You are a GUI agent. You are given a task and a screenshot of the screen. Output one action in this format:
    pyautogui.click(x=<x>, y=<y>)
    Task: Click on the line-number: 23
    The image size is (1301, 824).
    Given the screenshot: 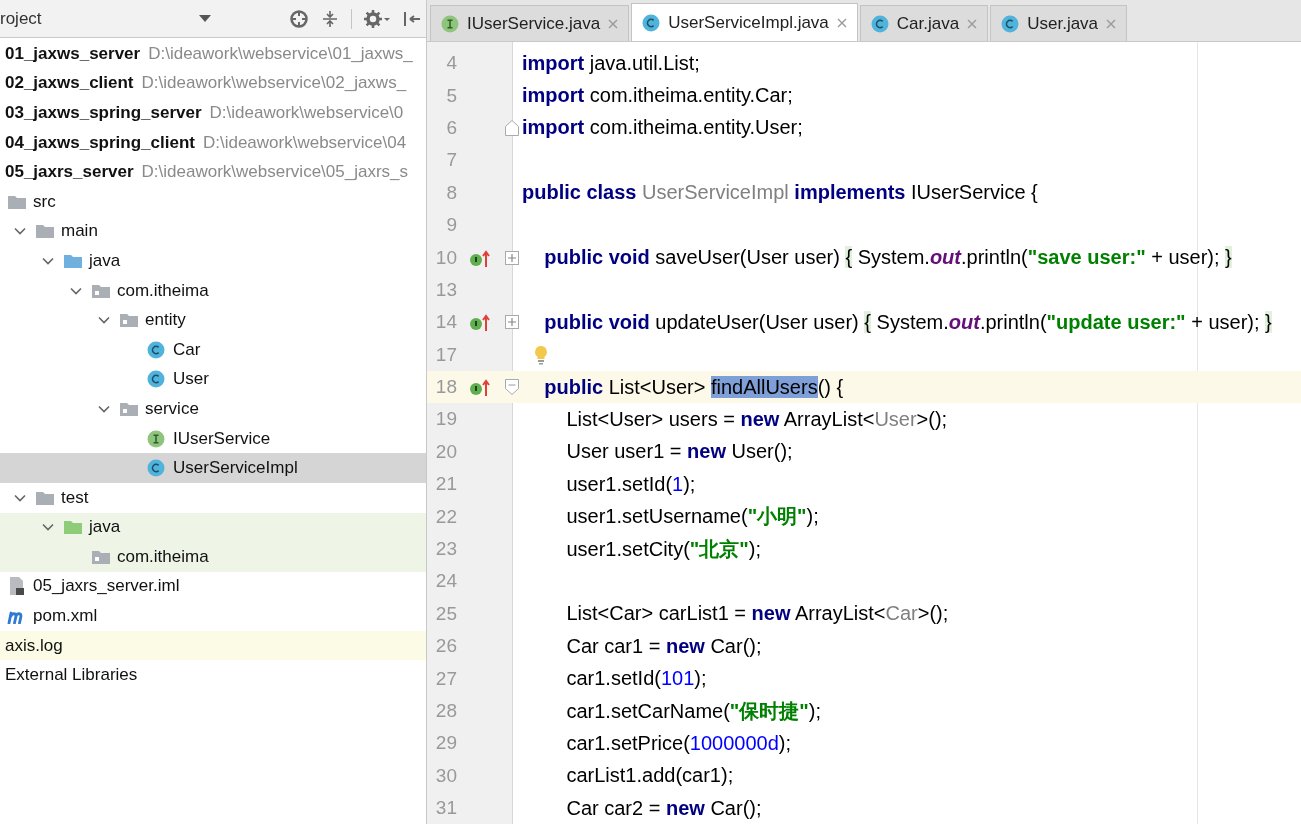 What is the action you would take?
    pyautogui.click(x=445, y=549)
    